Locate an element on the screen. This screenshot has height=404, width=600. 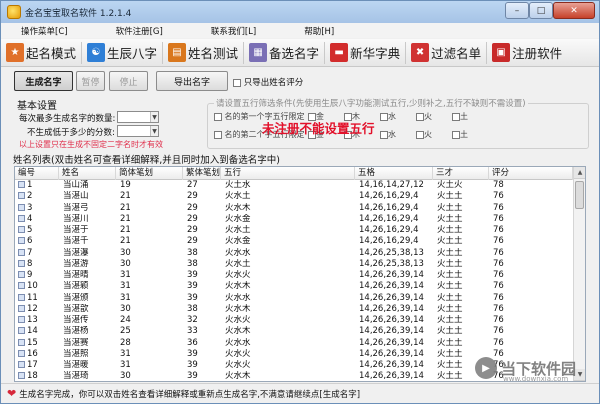
row-number: 11 is located at coordinates (32, 297).